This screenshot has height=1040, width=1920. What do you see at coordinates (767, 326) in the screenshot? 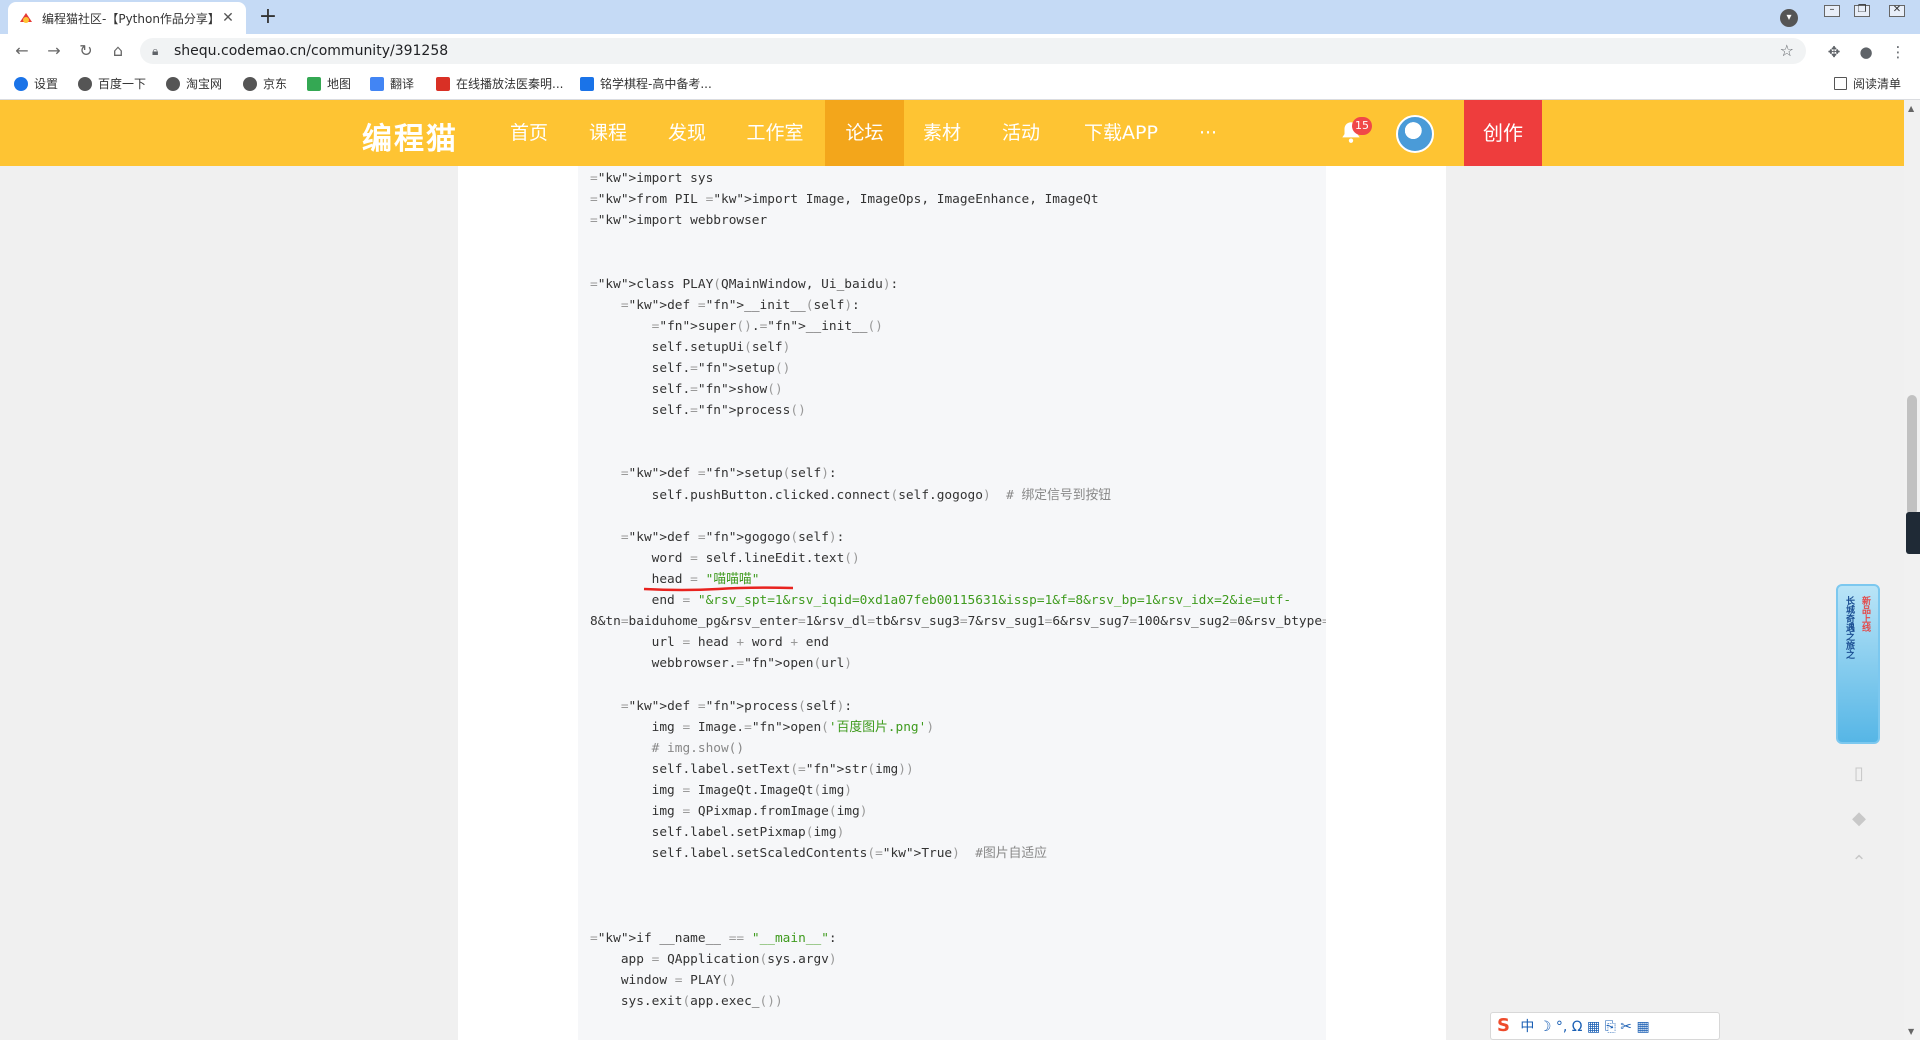
I see `code-line: ="fn">super().="fn">__init__()` at bounding box center [767, 326].